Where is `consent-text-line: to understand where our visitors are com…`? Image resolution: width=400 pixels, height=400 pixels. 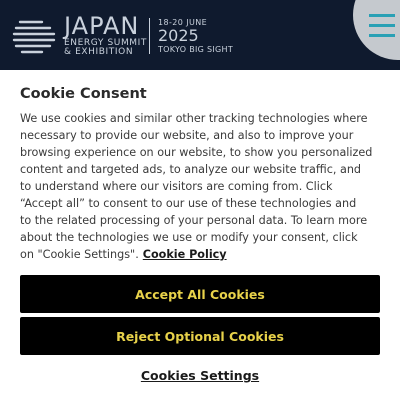
consent-text-line: to understand where our visitors are com… is located at coordinates (176, 186).